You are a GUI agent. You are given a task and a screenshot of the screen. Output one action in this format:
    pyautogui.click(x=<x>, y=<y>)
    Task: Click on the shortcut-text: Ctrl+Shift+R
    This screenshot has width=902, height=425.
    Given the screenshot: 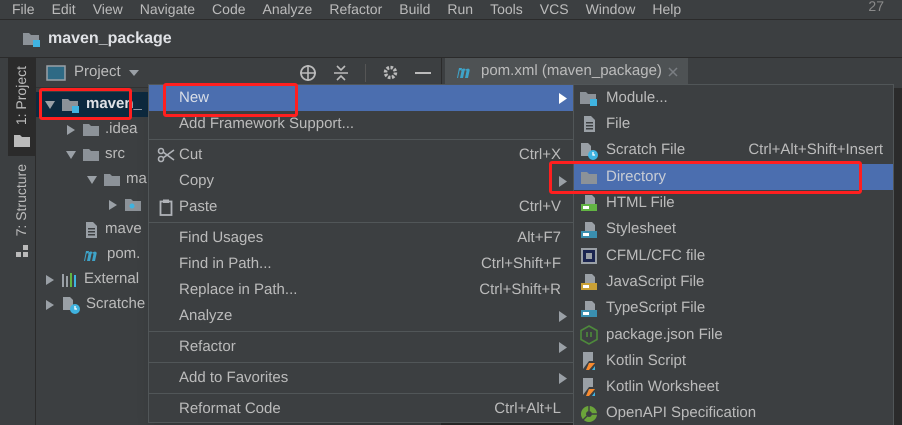 What is the action you would take?
    pyautogui.click(x=520, y=290)
    